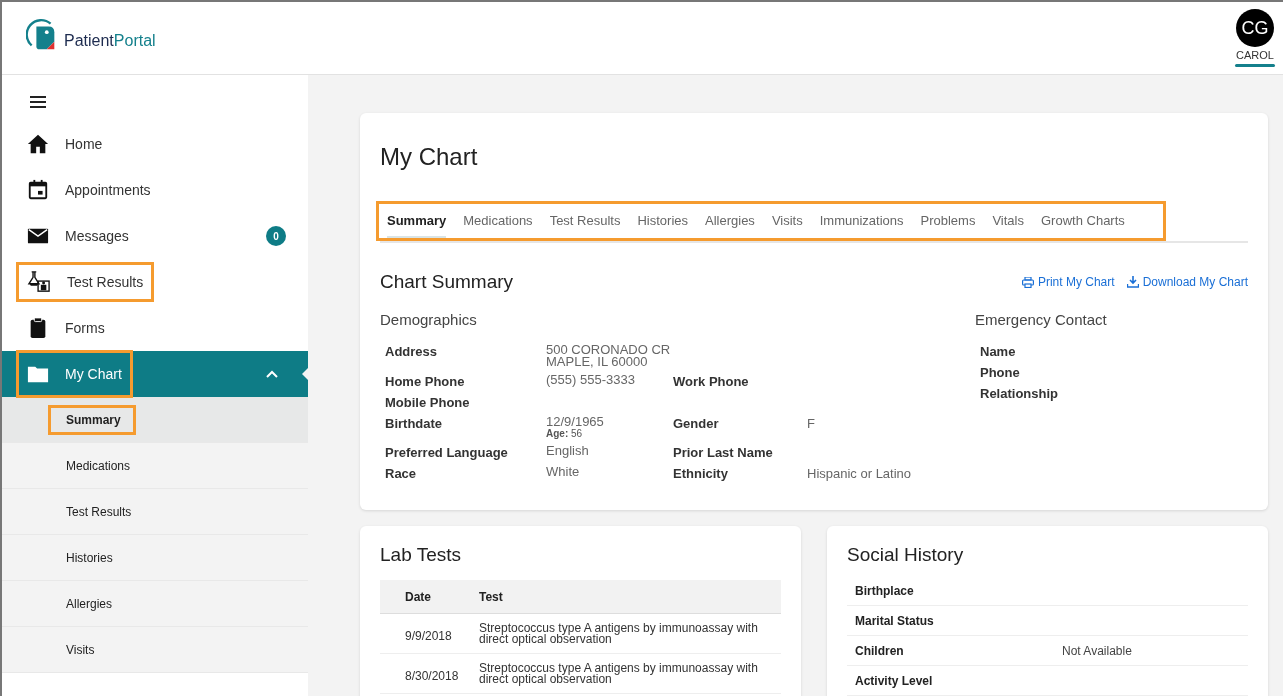 The image size is (1283, 696). I want to click on user-name: CAROL, so click(1255, 55).